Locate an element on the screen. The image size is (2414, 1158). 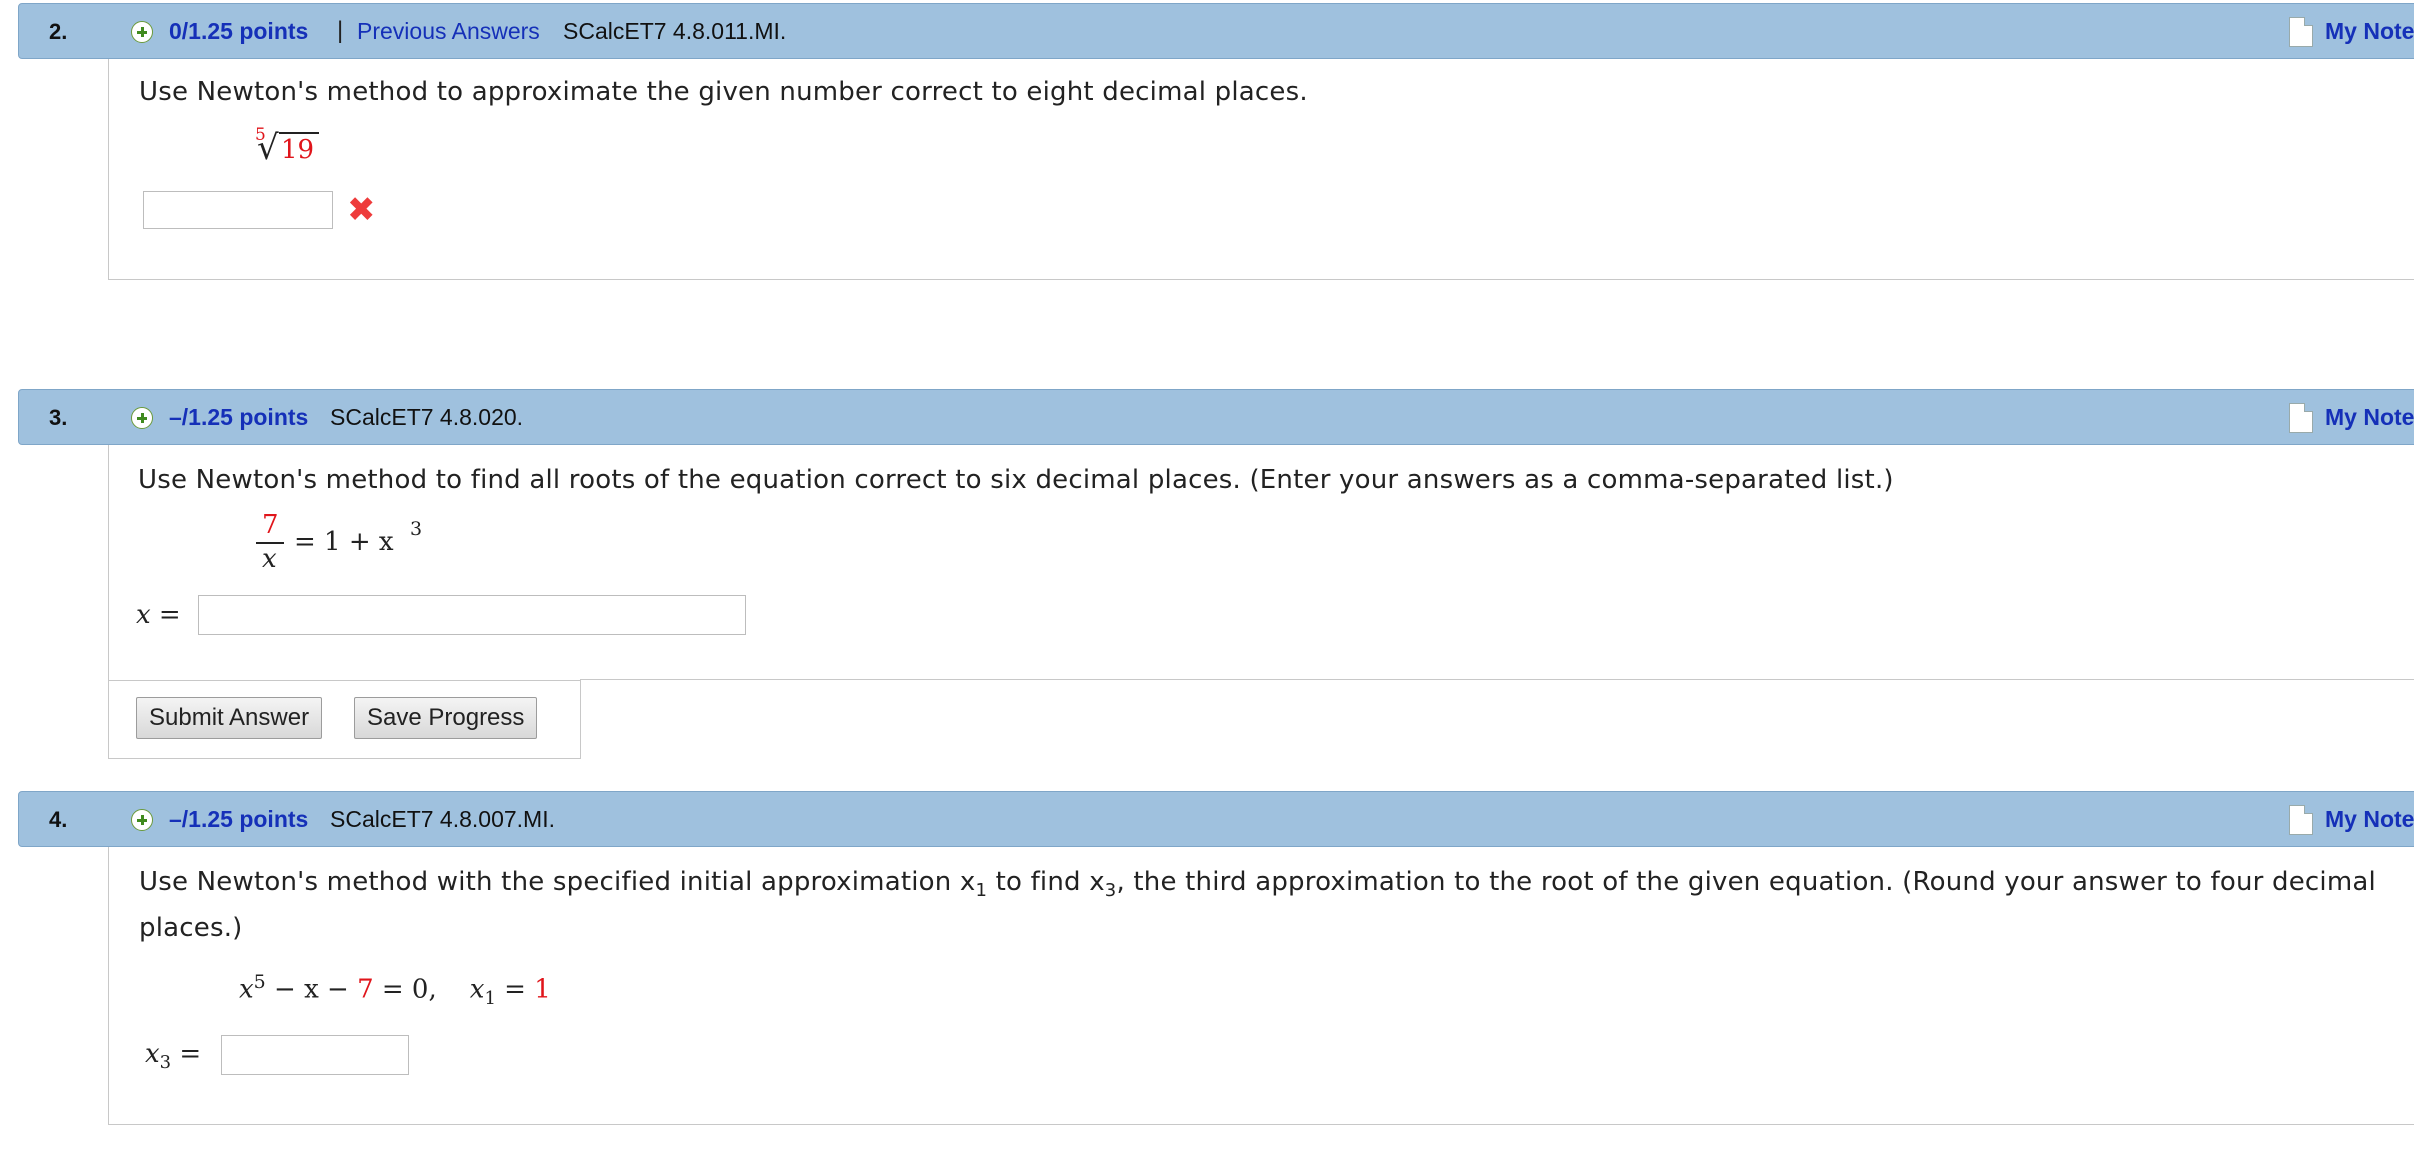
question-code: SCalcET7 4.8.020. is located at coordinates (427, 417).